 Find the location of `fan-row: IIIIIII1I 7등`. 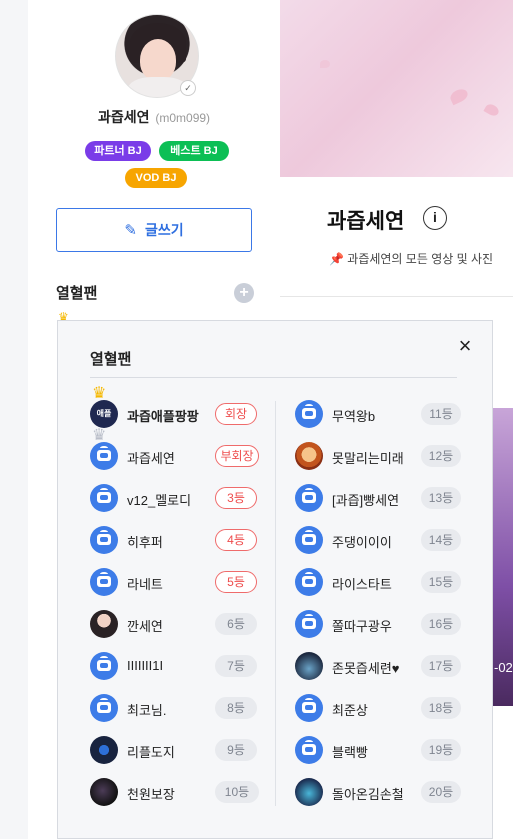

fan-row: IIIIIII1I 7등 is located at coordinates (173, 667).